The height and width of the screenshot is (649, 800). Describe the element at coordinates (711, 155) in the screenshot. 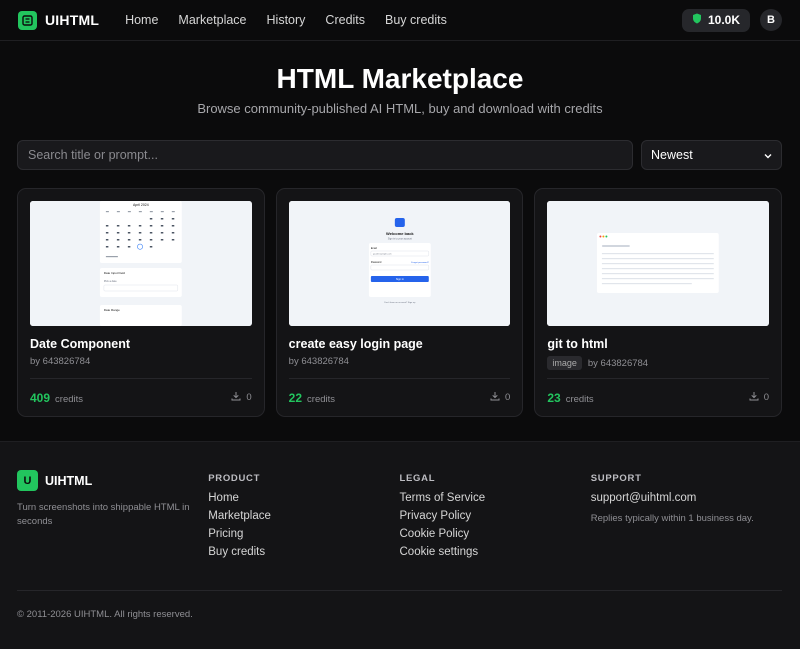

I see `sort-select: Newest` at that location.